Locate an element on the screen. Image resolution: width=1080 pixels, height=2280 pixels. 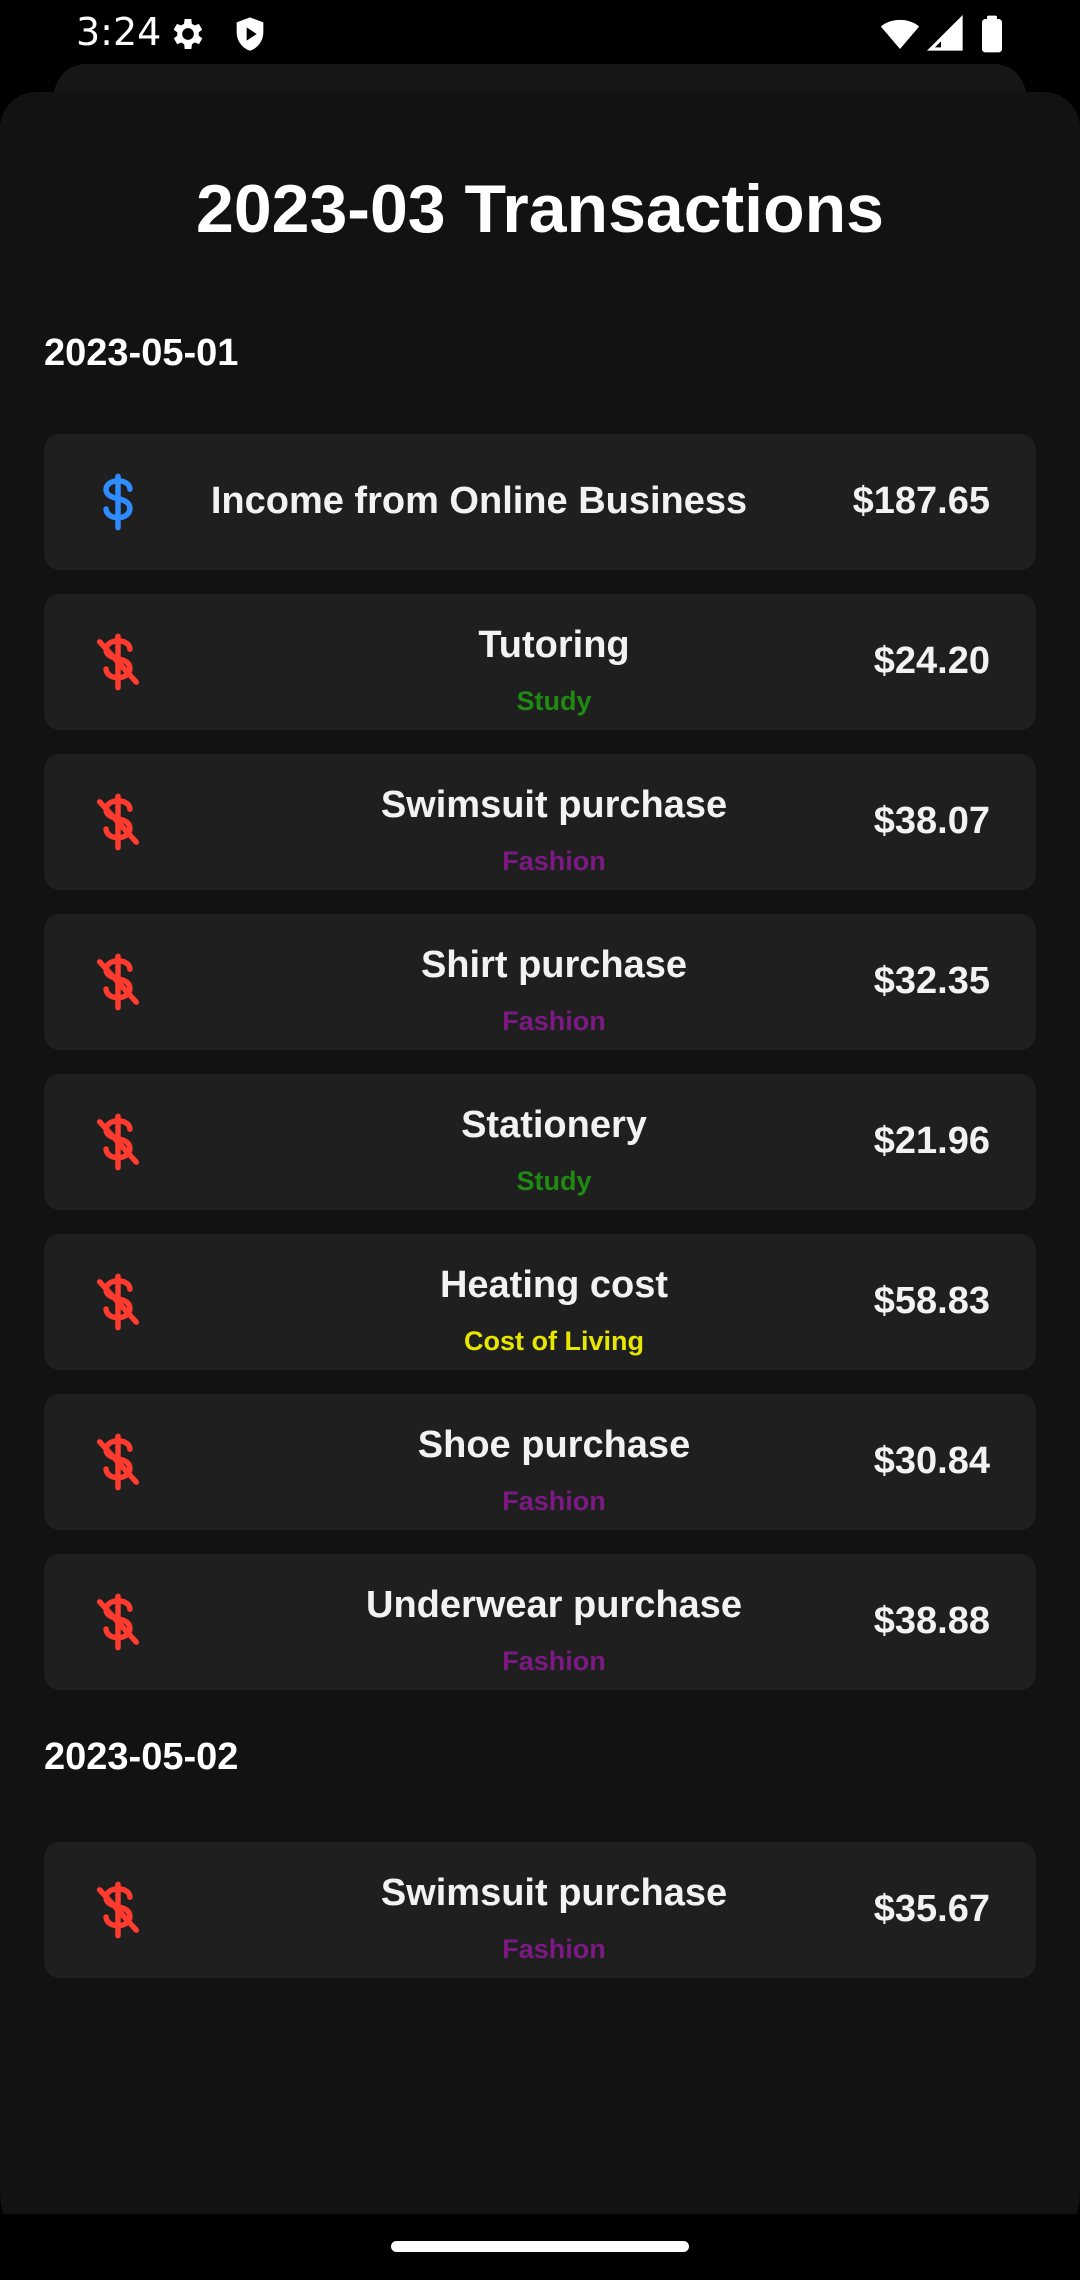
battery-icon is located at coordinates (992, 34).